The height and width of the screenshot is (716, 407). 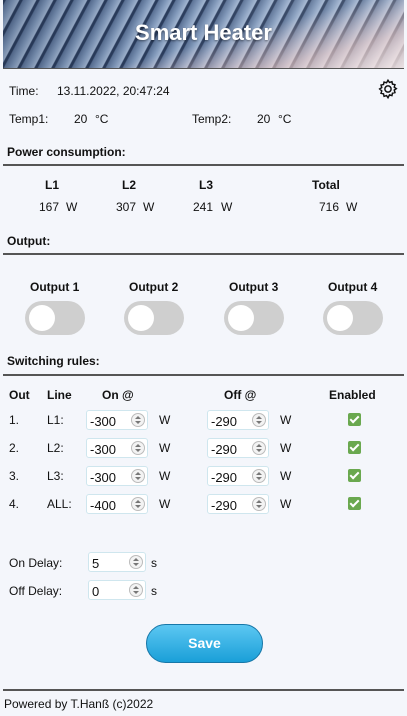 I want to click on power-unit-l3: W, so click(x=227, y=207).